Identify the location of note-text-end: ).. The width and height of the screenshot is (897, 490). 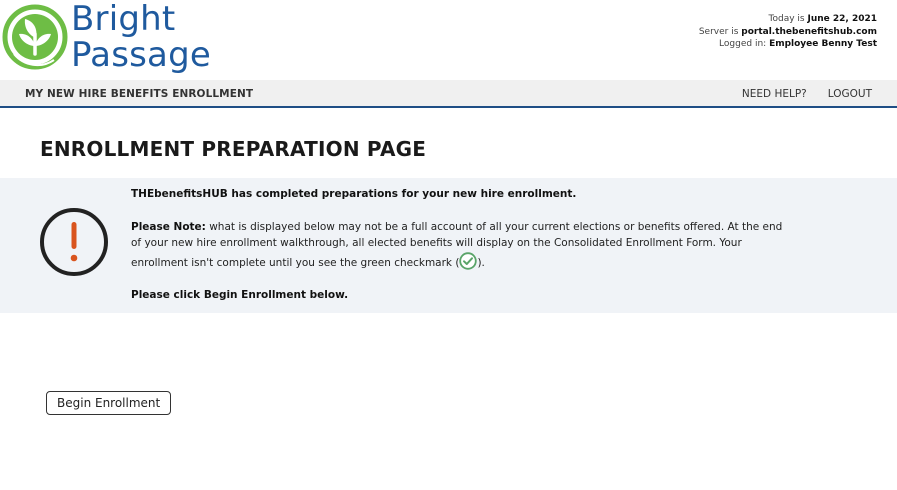
(481, 262).